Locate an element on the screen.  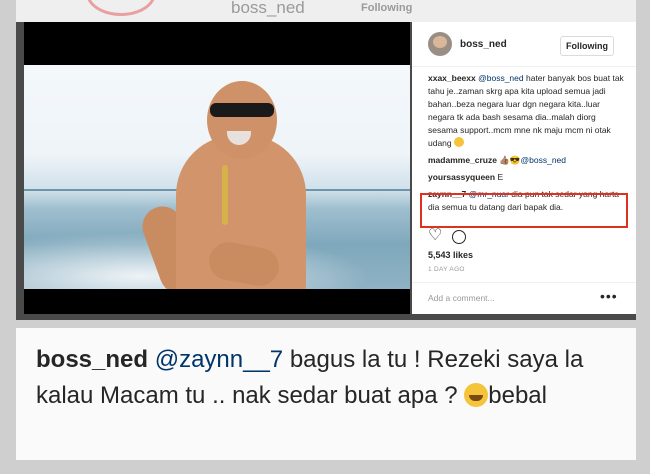
reply-tail: bebal is located at coordinates (517, 395).